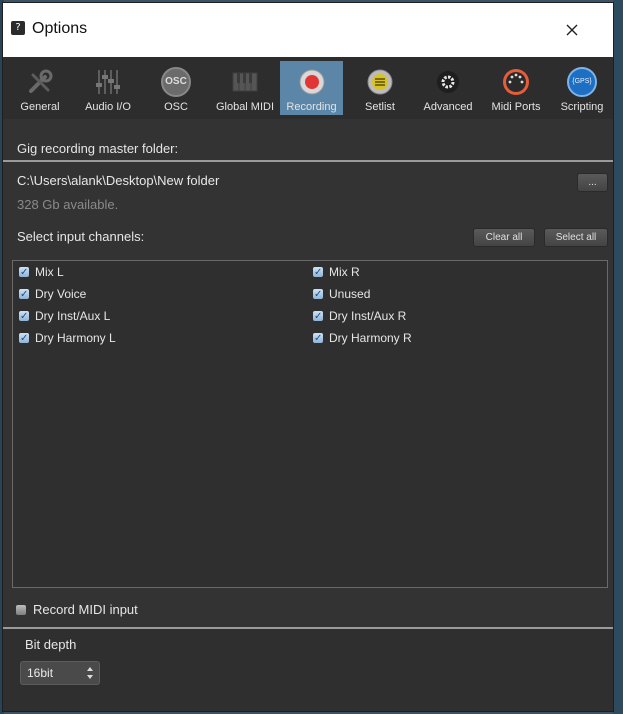 The height and width of the screenshot is (714, 623). Describe the element at coordinates (90, 673) in the screenshot. I see `updown-arrows-icon` at that location.